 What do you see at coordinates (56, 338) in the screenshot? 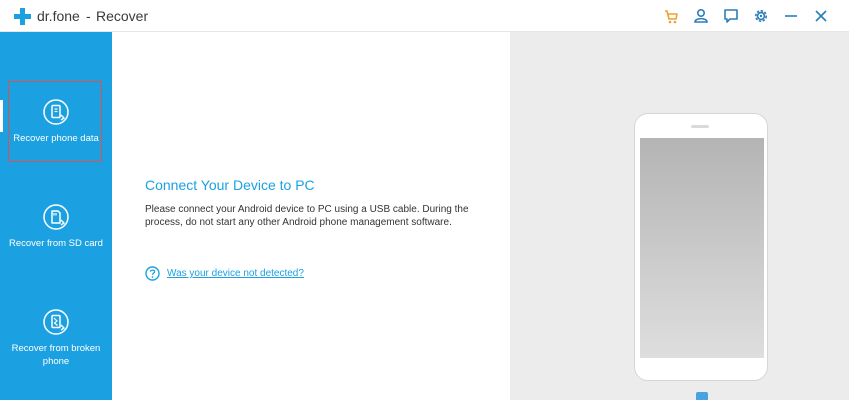
I see `sidebar-item-recover-broken-phone: Recover from broken phone` at bounding box center [56, 338].